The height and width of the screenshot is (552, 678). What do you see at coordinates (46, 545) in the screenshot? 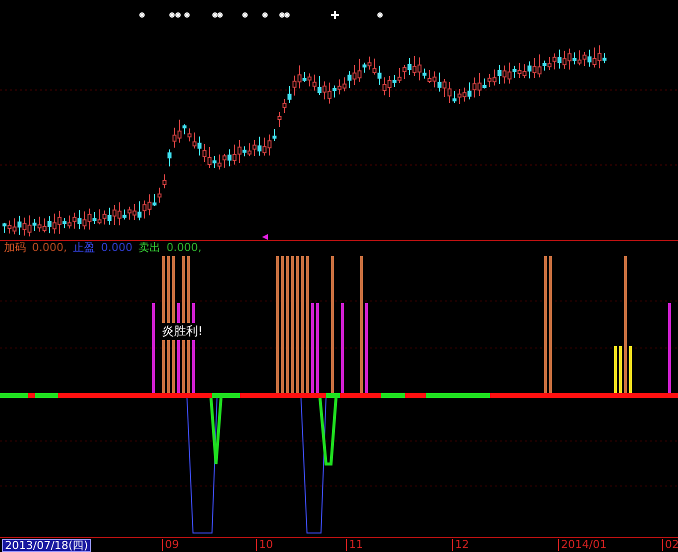
I see `current-date-label: 2013/07/18(四)` at bounding box center [46, 545].